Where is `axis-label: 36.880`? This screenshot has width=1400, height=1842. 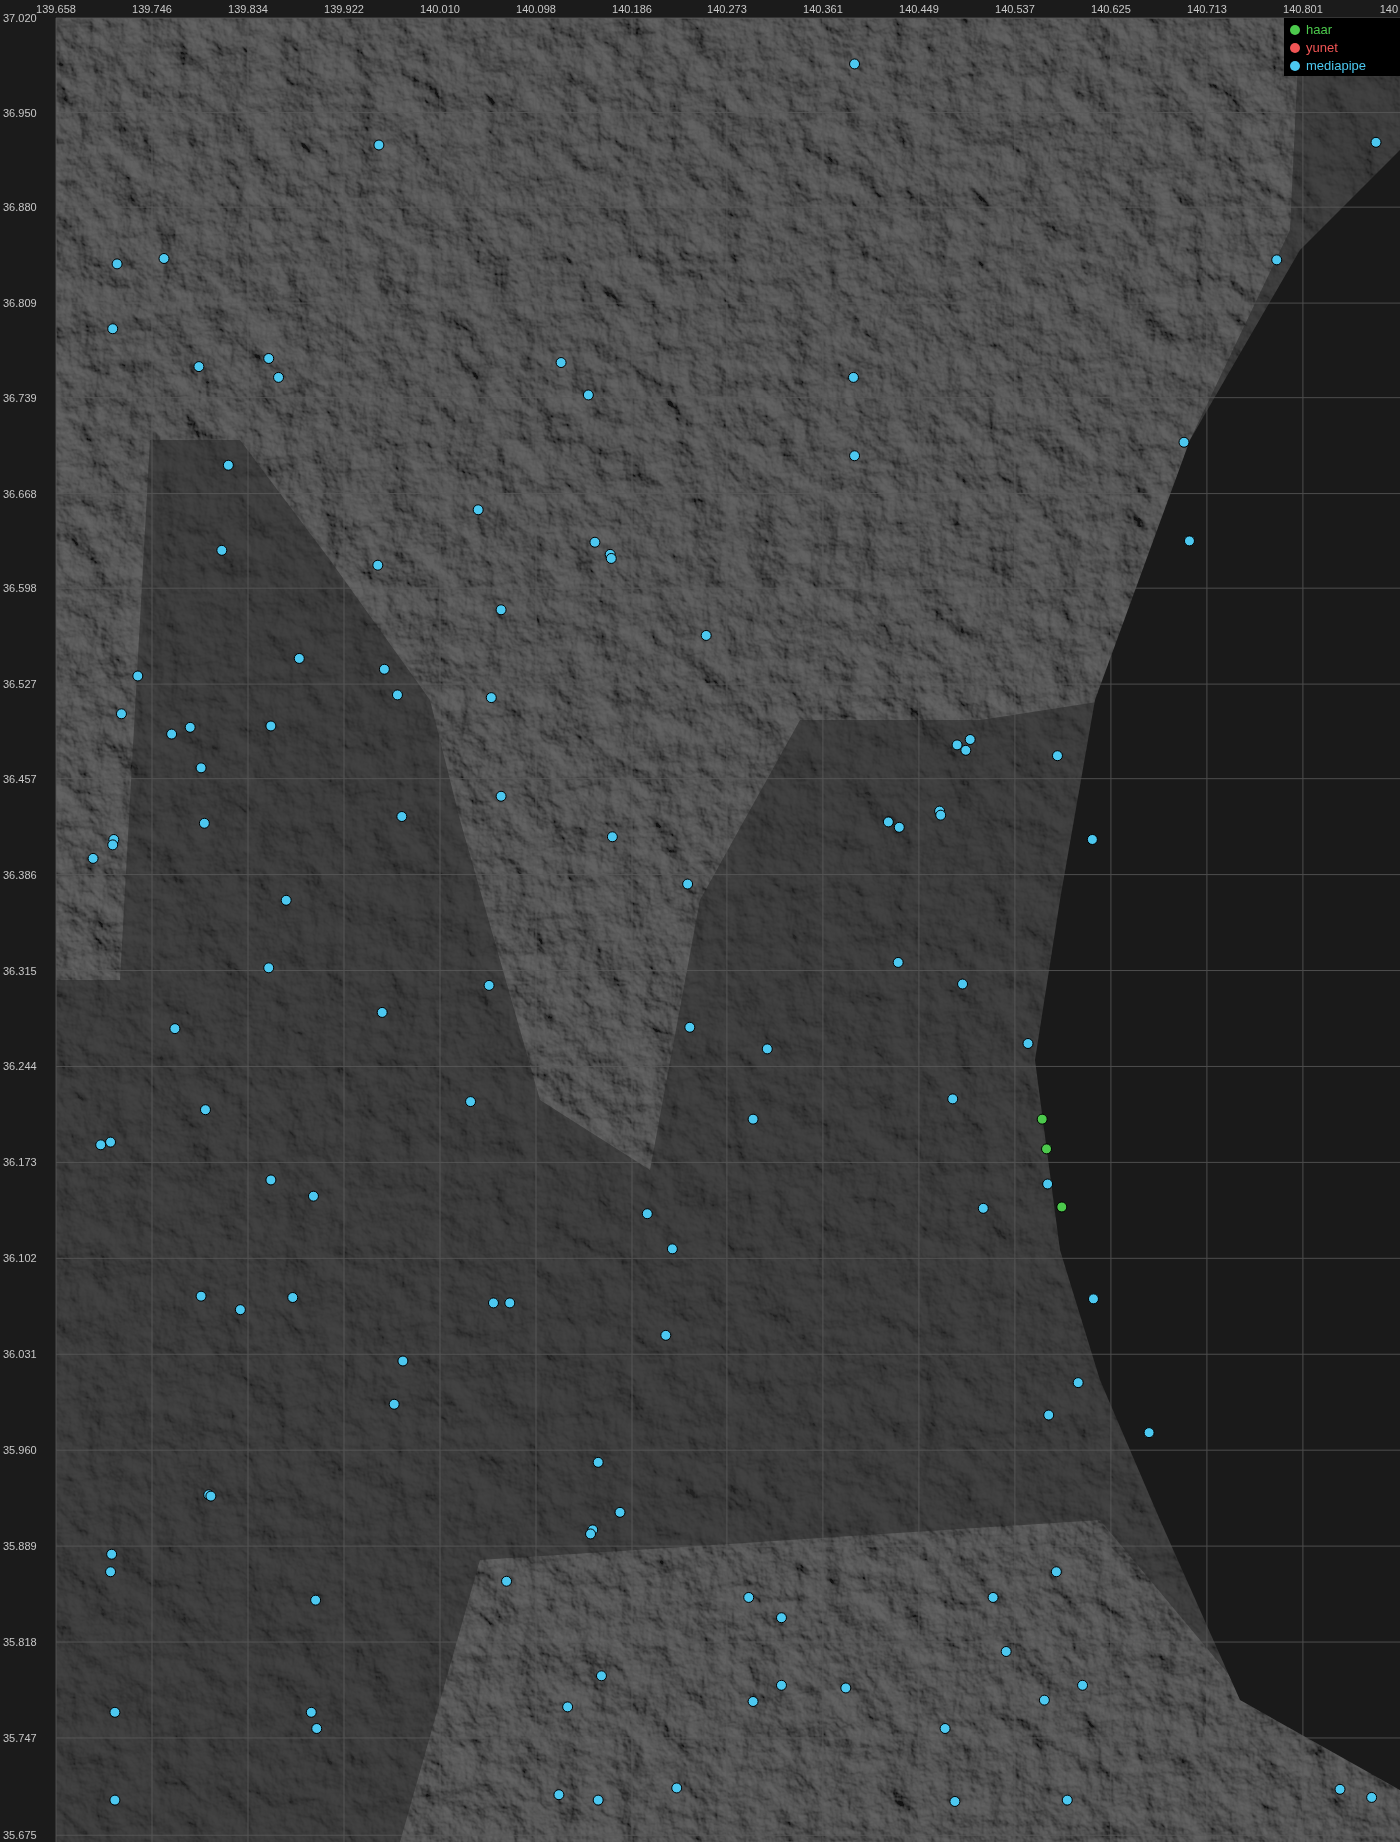 axis-label: 36.880 is located at coordinates (20, 207).